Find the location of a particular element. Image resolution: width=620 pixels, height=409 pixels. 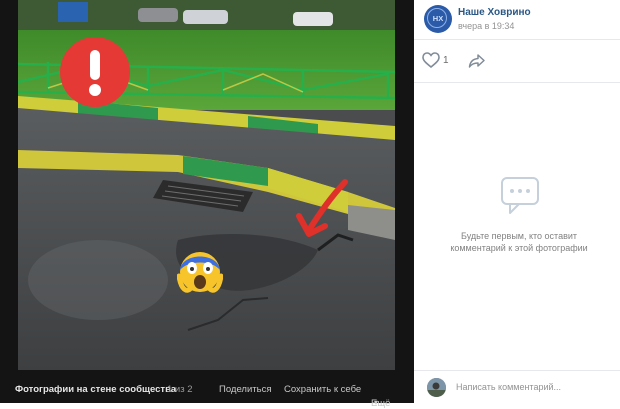

exclamation-icon is located at coordinates (95, 72).